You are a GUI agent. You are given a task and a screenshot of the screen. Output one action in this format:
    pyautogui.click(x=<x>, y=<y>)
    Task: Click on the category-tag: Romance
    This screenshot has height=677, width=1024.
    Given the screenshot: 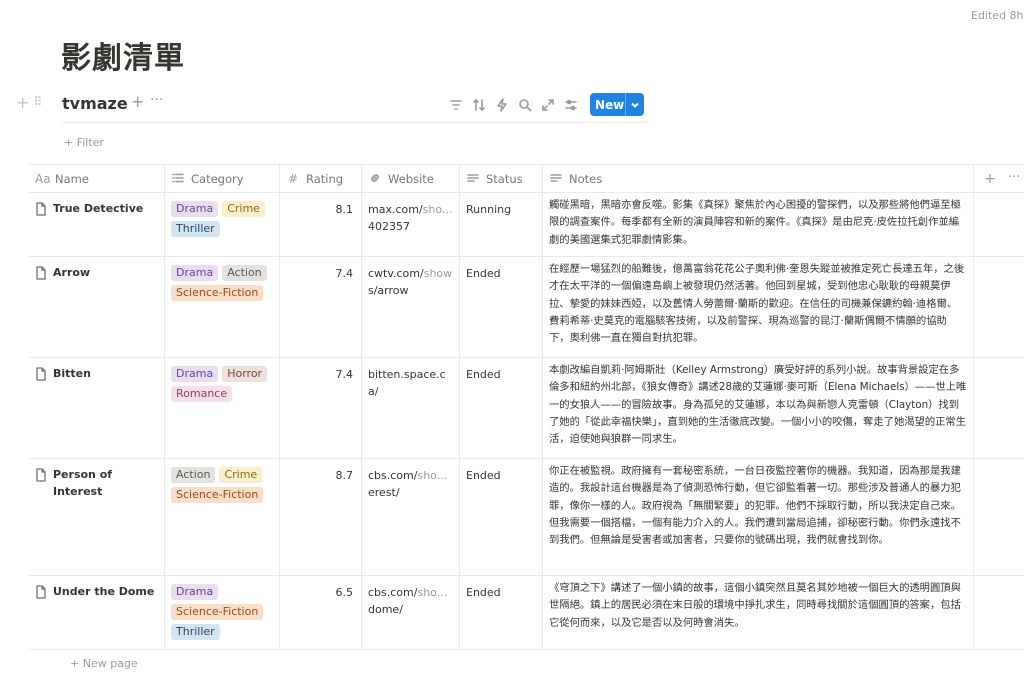 What is the action you would take?
    pyautogui.click(x=202, y=394)
    